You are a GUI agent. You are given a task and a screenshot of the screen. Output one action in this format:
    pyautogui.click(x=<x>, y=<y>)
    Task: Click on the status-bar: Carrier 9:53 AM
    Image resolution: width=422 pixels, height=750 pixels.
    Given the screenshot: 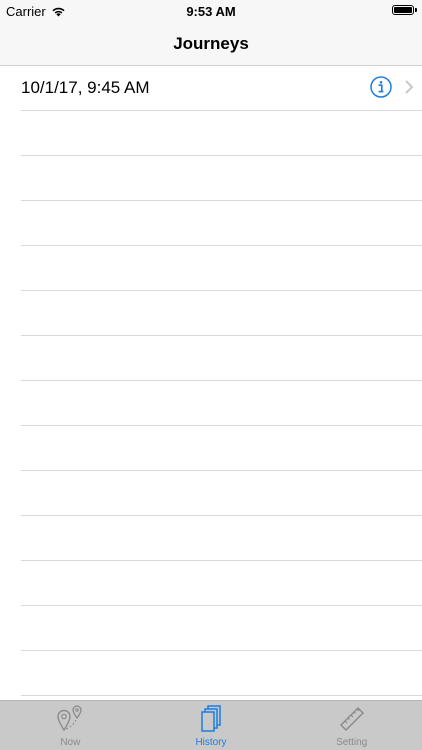 What is the action you would take?
    pyautogui.click(x=211, y=11)
    